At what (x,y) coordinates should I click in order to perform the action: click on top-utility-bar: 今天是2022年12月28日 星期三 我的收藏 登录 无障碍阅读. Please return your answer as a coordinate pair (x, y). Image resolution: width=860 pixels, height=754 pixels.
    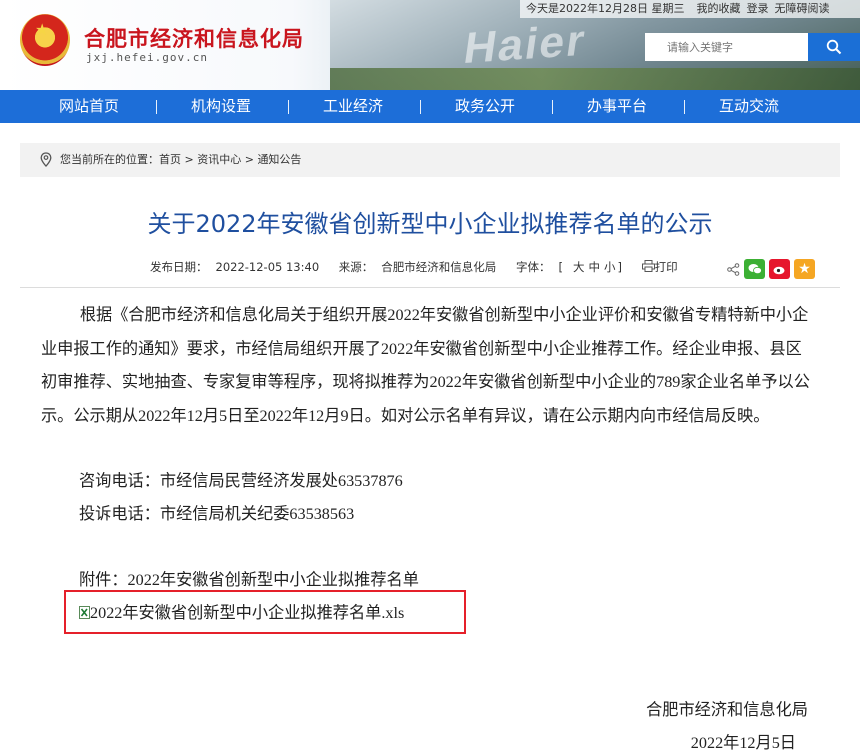
    Looking at the image, I should click on (690, 9).